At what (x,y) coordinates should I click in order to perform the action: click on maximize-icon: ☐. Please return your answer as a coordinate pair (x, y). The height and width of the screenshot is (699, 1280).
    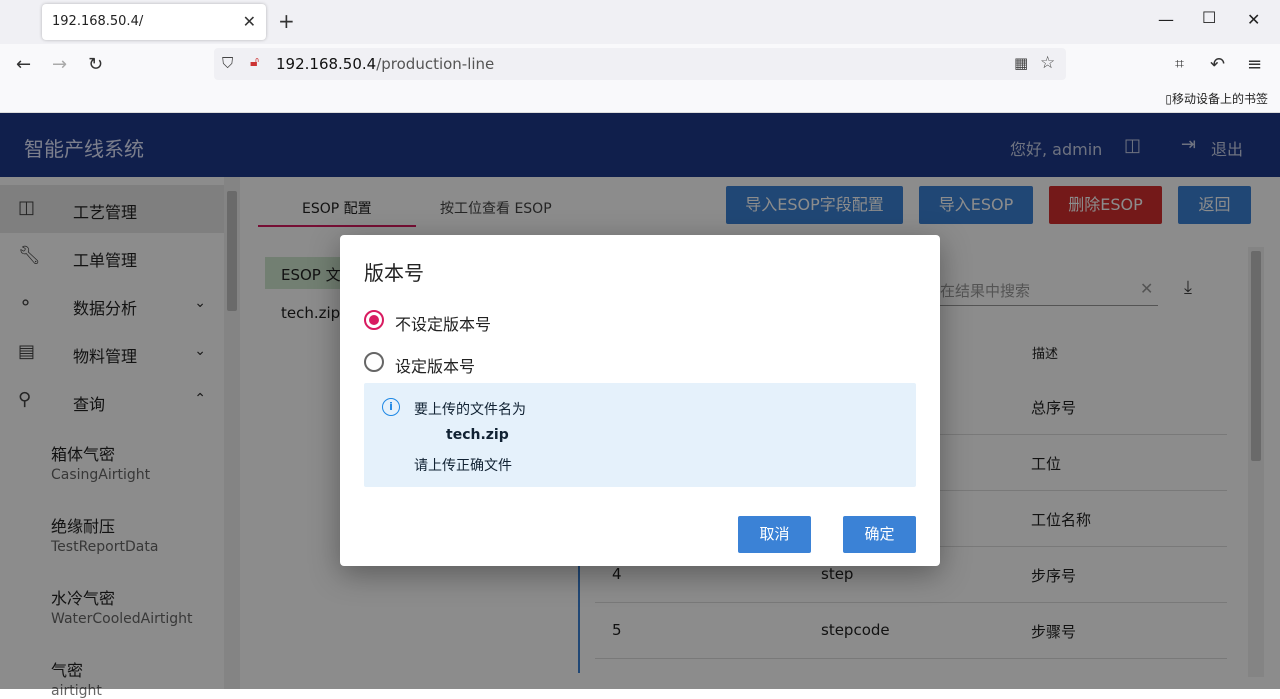
    Looking at the image, I should click on (1209, 17).